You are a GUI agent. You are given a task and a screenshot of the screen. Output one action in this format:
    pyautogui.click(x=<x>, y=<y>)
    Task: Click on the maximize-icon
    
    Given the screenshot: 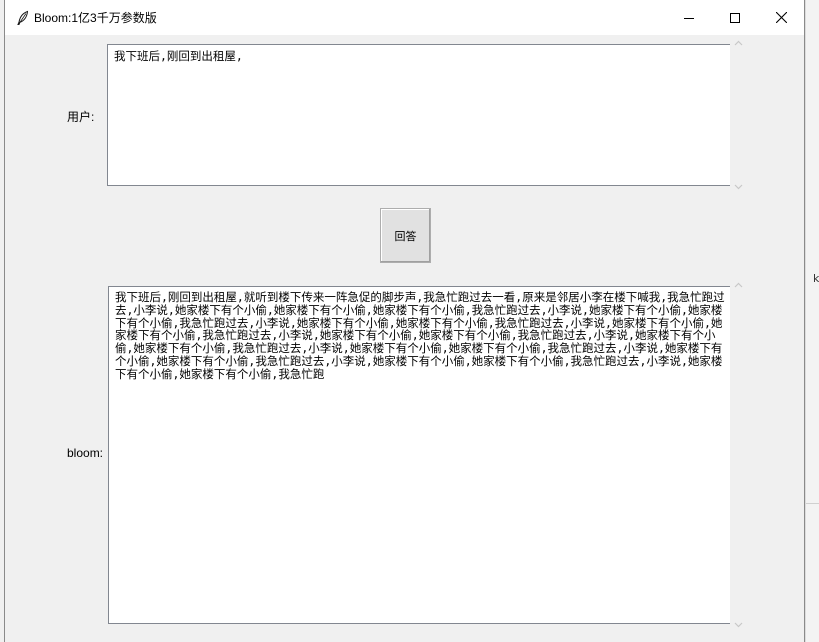 What is the action you would take?
    pyautogui.click(x=735, y=17)
    